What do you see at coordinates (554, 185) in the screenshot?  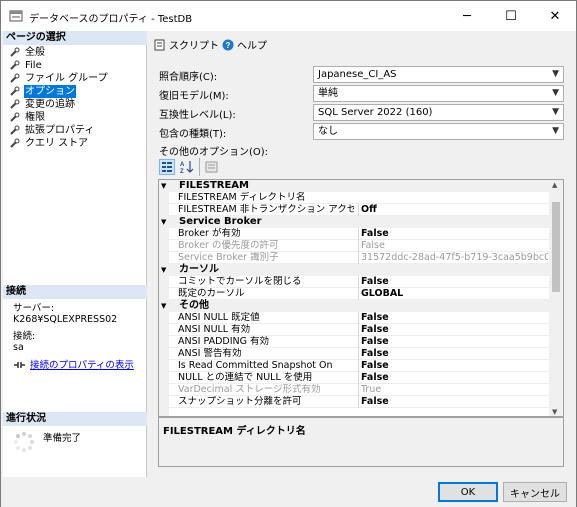 I see `scroll-up-icon: ▲` at bounding box center [554, 185].